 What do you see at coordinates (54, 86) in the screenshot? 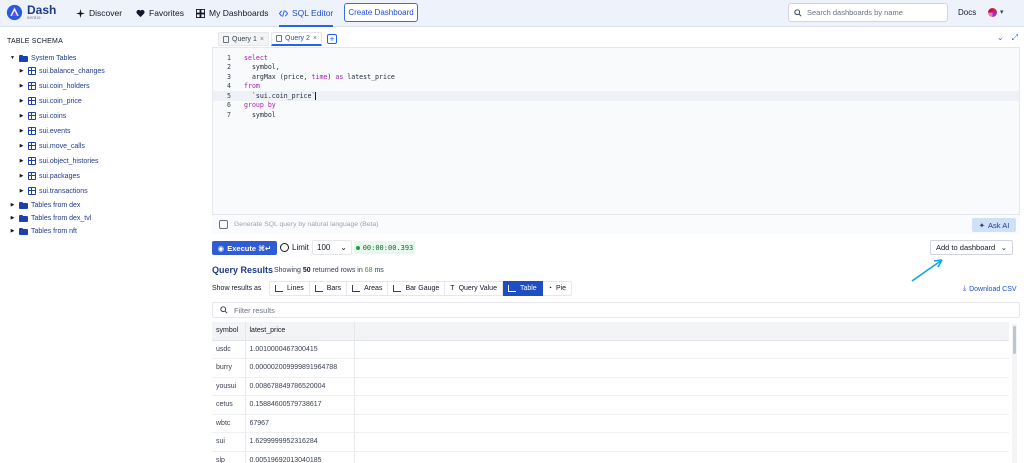
I see `tree-table-item: ▶ sui.coin_holders` at bounding box center [54, 86].